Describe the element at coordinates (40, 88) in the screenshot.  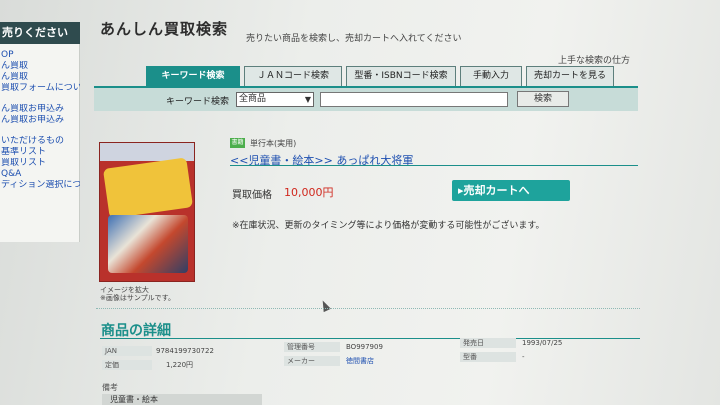
I see `sidebar-item-kaitori-form: 買取フォームについ` at that location.